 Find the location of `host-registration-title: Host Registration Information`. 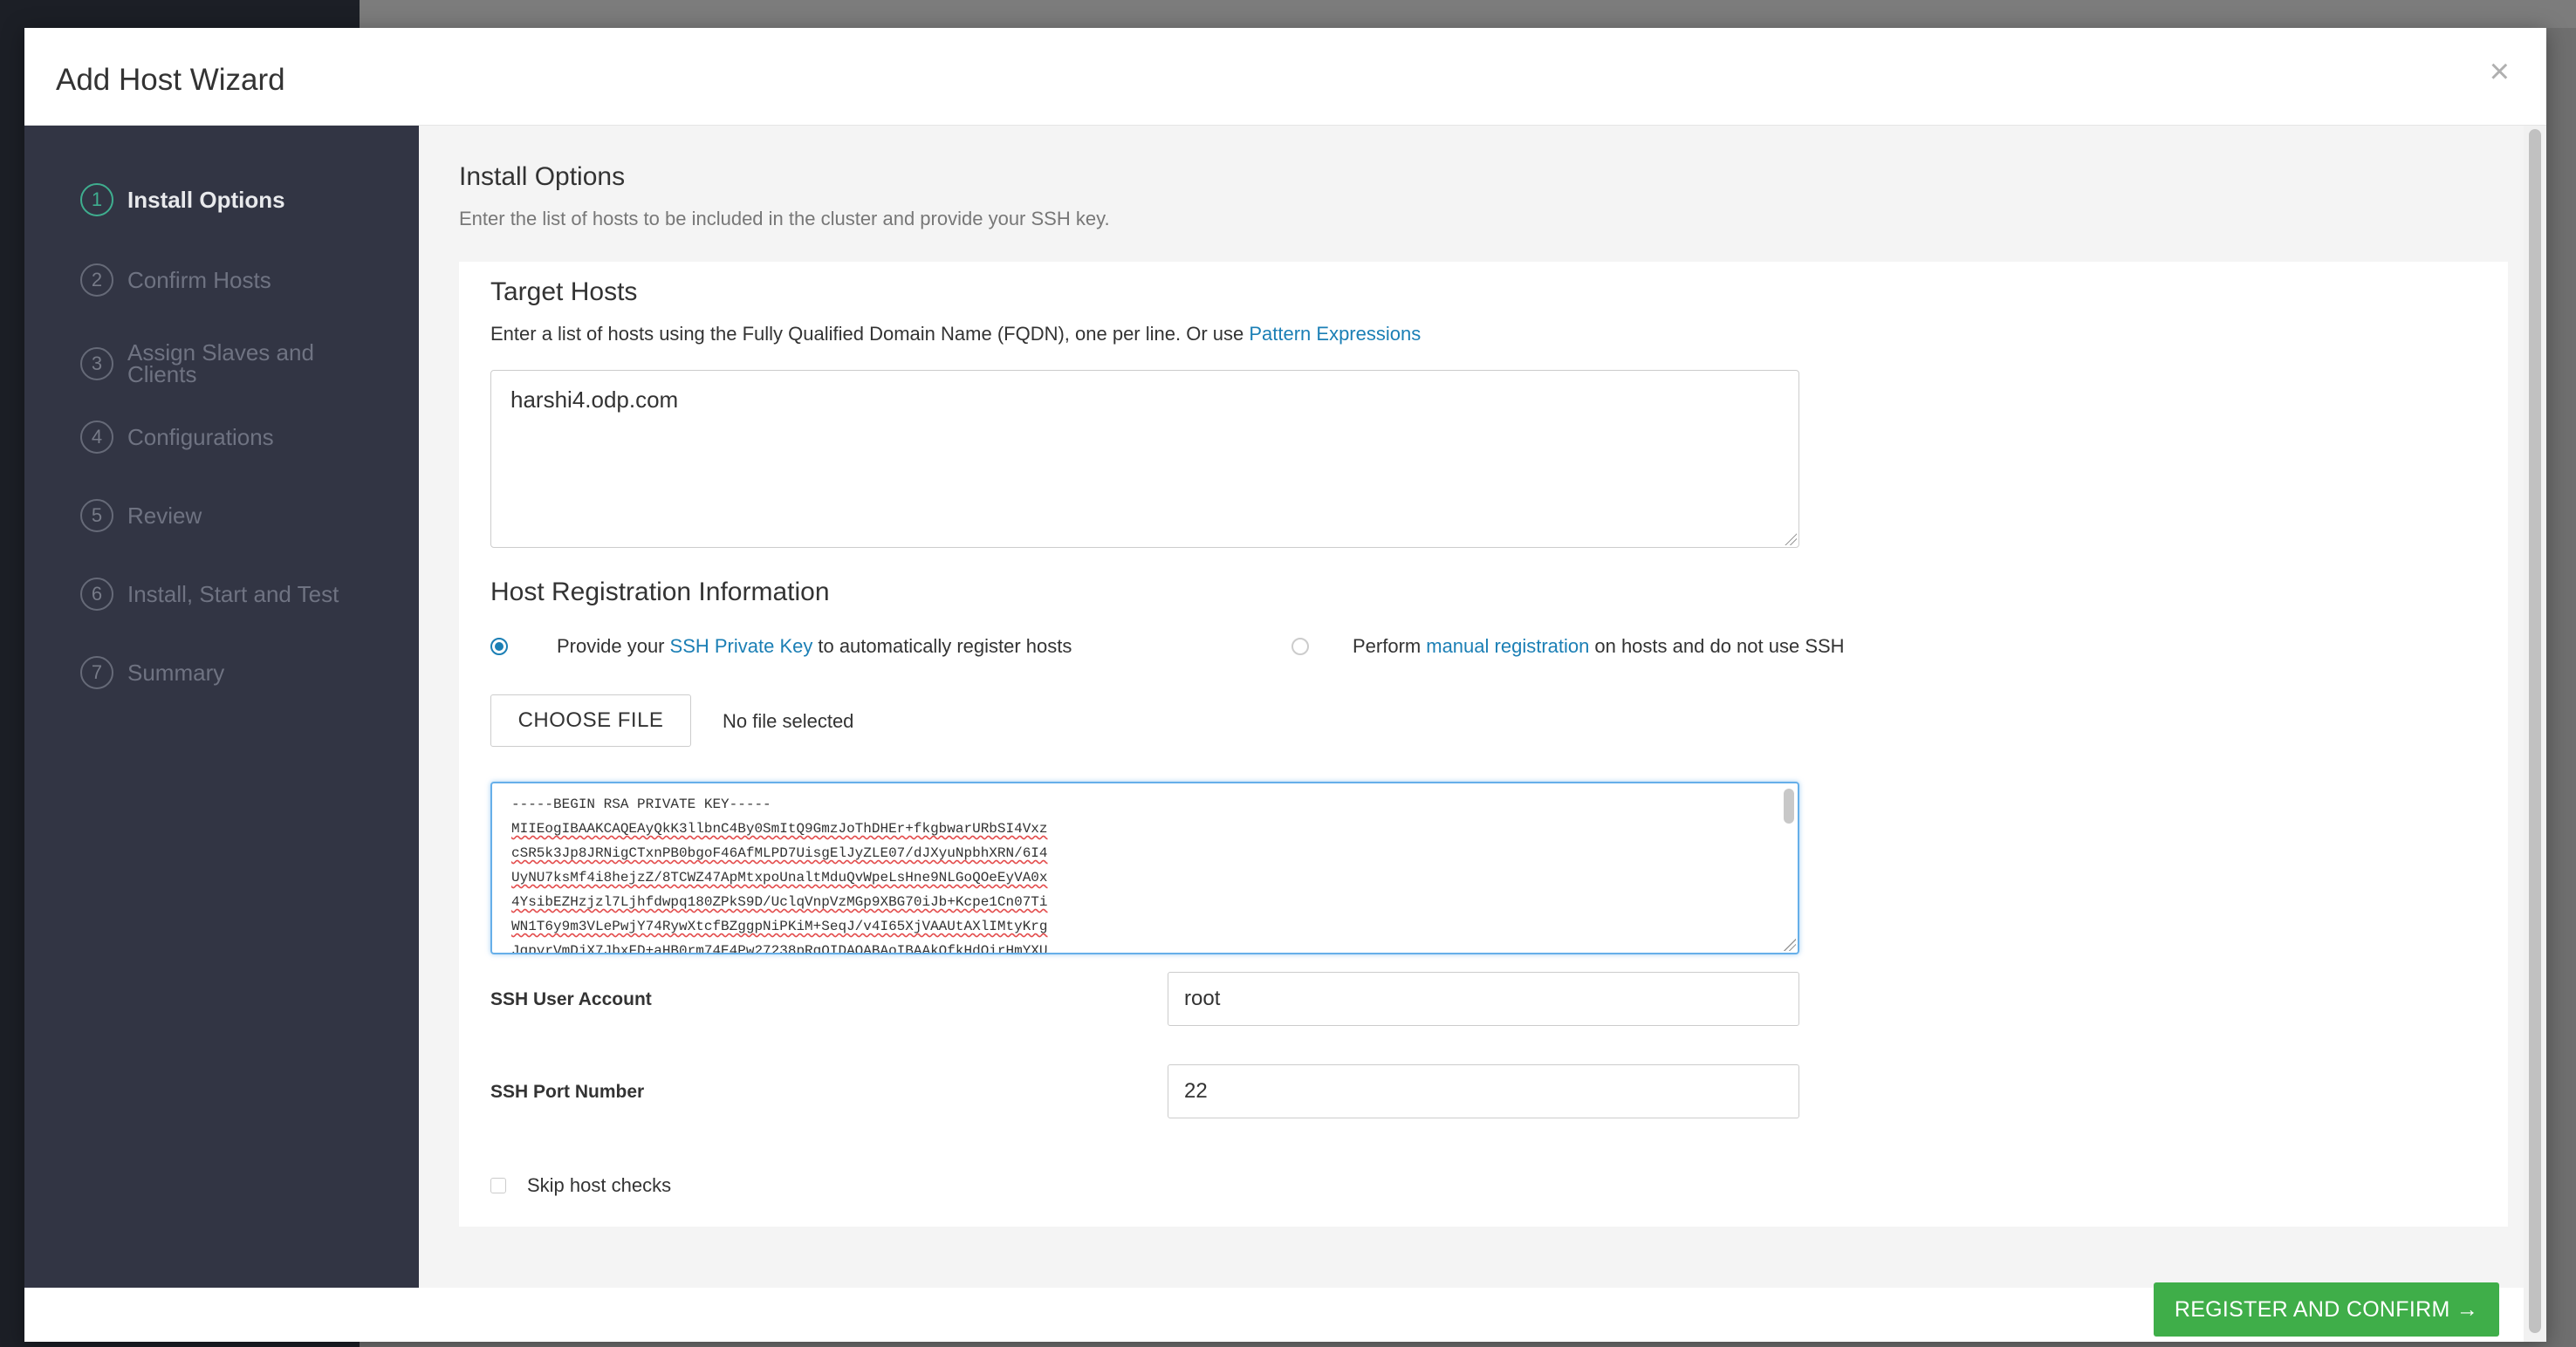

host-registration-title: Host Registration Information is located at coordinates (660, 592).